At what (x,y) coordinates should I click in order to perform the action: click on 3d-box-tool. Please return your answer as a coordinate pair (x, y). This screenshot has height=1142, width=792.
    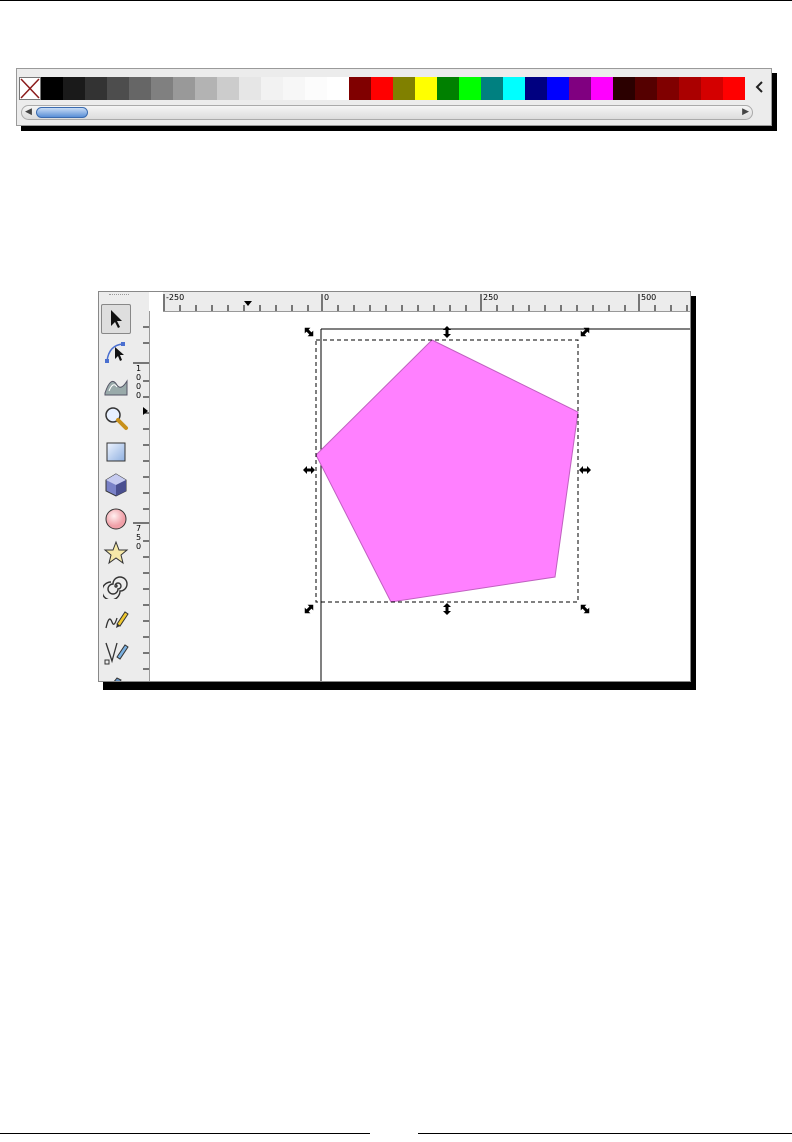
    Looking at the image, I should click on (116, 485).